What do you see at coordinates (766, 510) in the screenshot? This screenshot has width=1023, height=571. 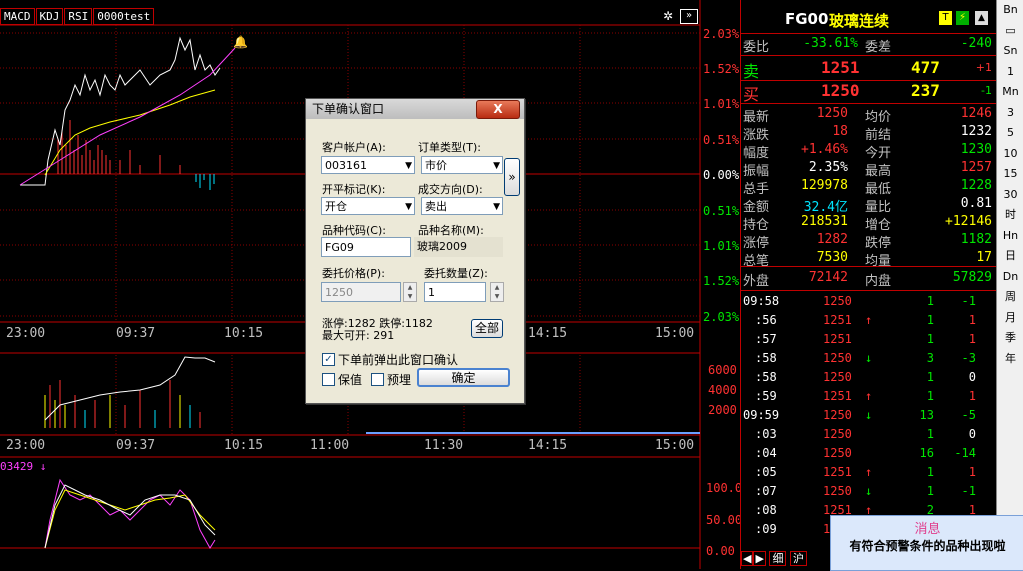 I see `tick-time: :08` at bounding box center [766, 510].